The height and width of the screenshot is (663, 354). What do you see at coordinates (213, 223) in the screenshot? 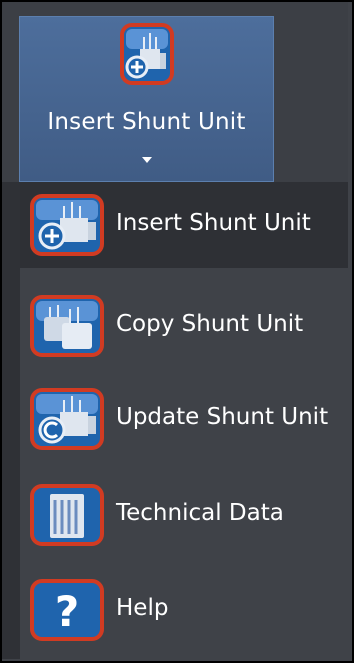
I see `menu-item-label: Insert Shunt Unit` at bounding box center [213, 223].